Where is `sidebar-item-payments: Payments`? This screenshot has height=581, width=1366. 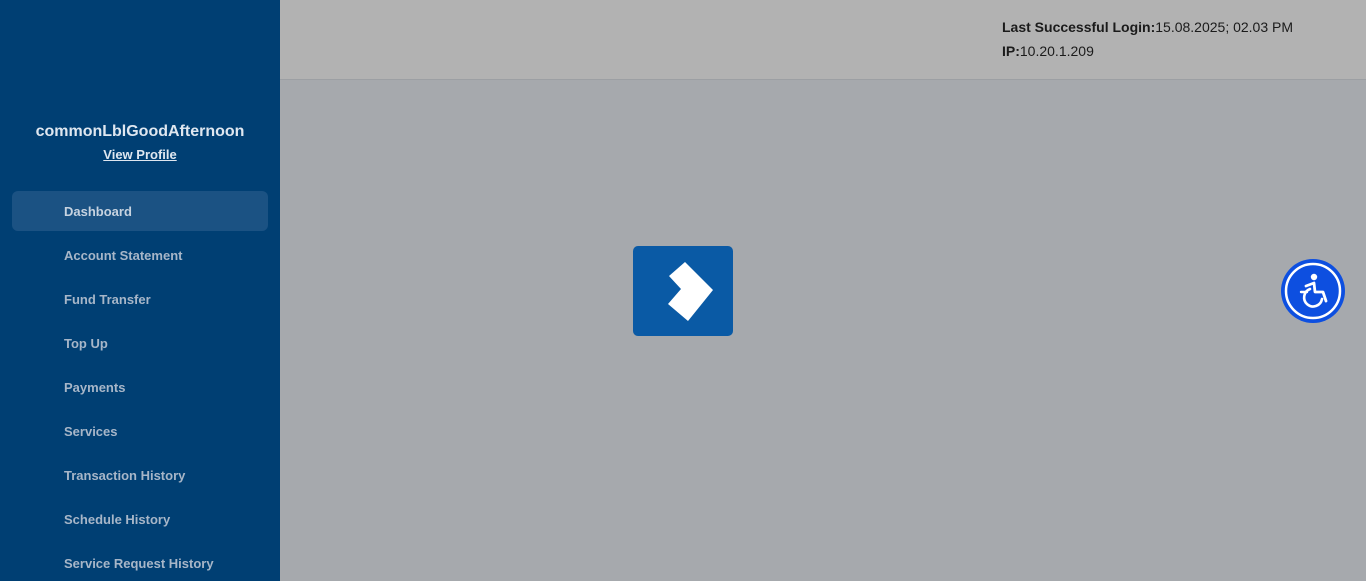
sidebar-item-payments: Payments is located at coordinates (140, 387).